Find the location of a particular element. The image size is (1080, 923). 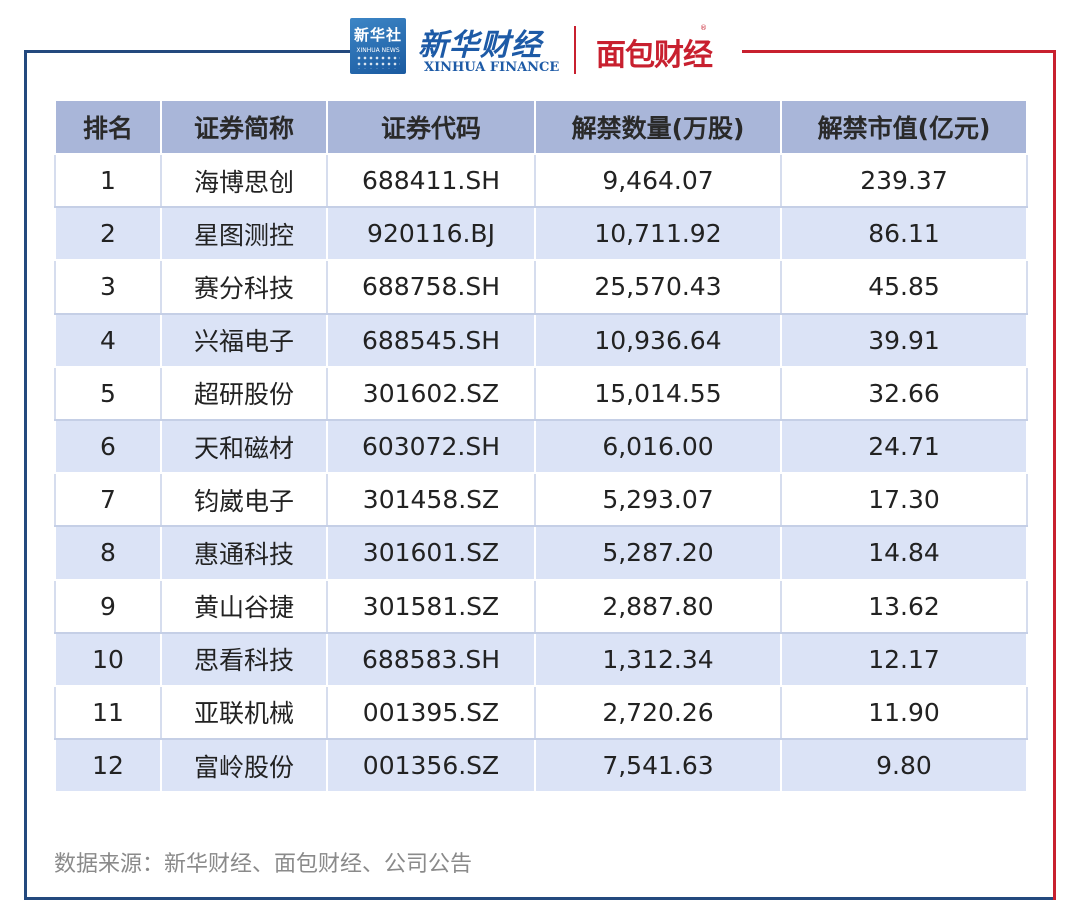

frame-top-right-line is located at coordinates (899, 51).